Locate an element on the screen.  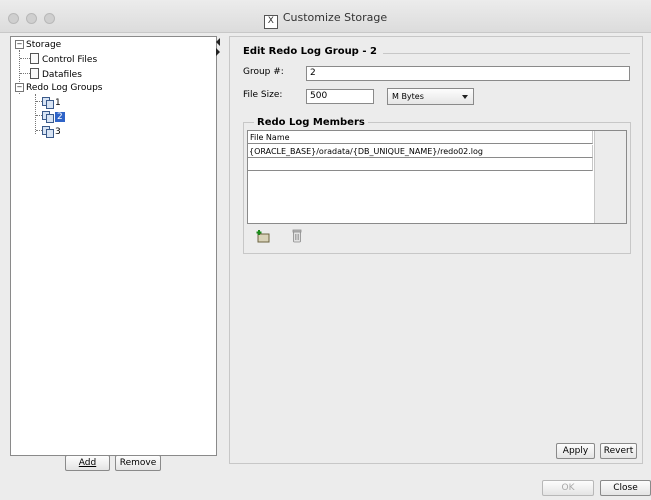
tree-node-label: Storage is located at coordinates (44, 45).